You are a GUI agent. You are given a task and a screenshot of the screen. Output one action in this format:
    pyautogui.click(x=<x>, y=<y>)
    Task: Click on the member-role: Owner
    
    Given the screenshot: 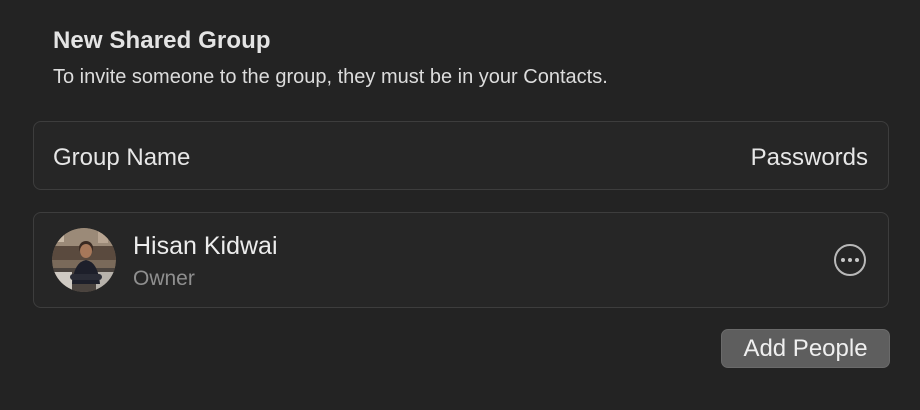 What is the action you would take?
    pyautogui.click(x=164, y=278)
    